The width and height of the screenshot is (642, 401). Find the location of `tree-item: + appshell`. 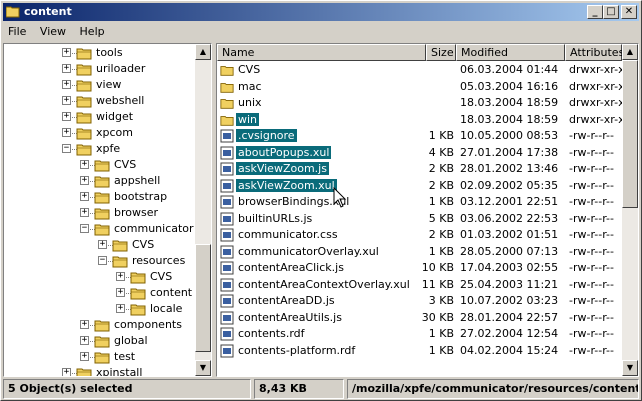

tree-item: + appshell is located at coordinates (99, 181).